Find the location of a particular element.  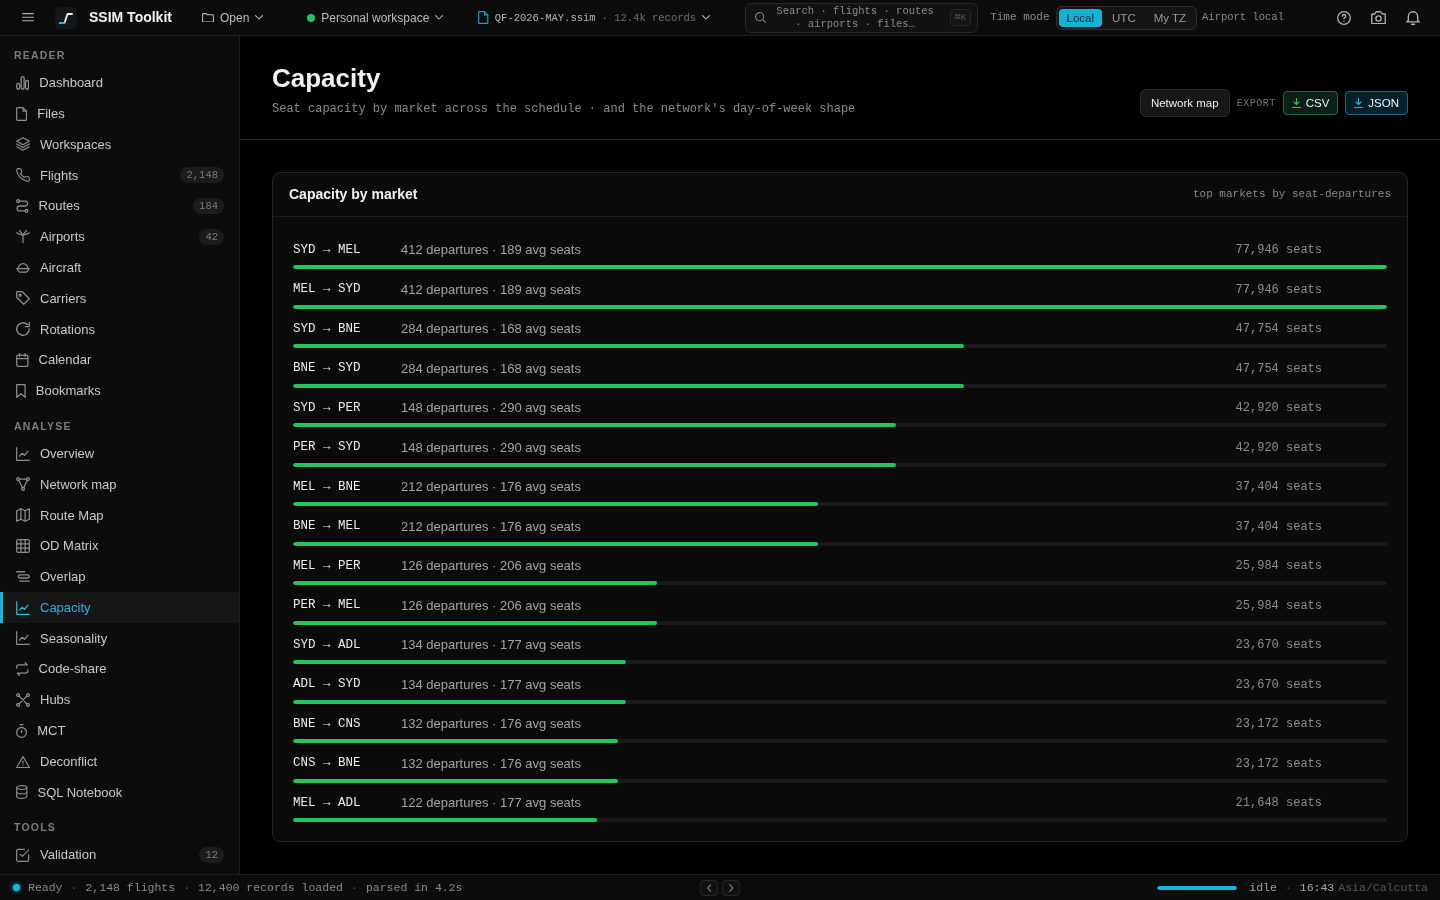

route-label: BNE → CNS is located at coordinates (327, 724).